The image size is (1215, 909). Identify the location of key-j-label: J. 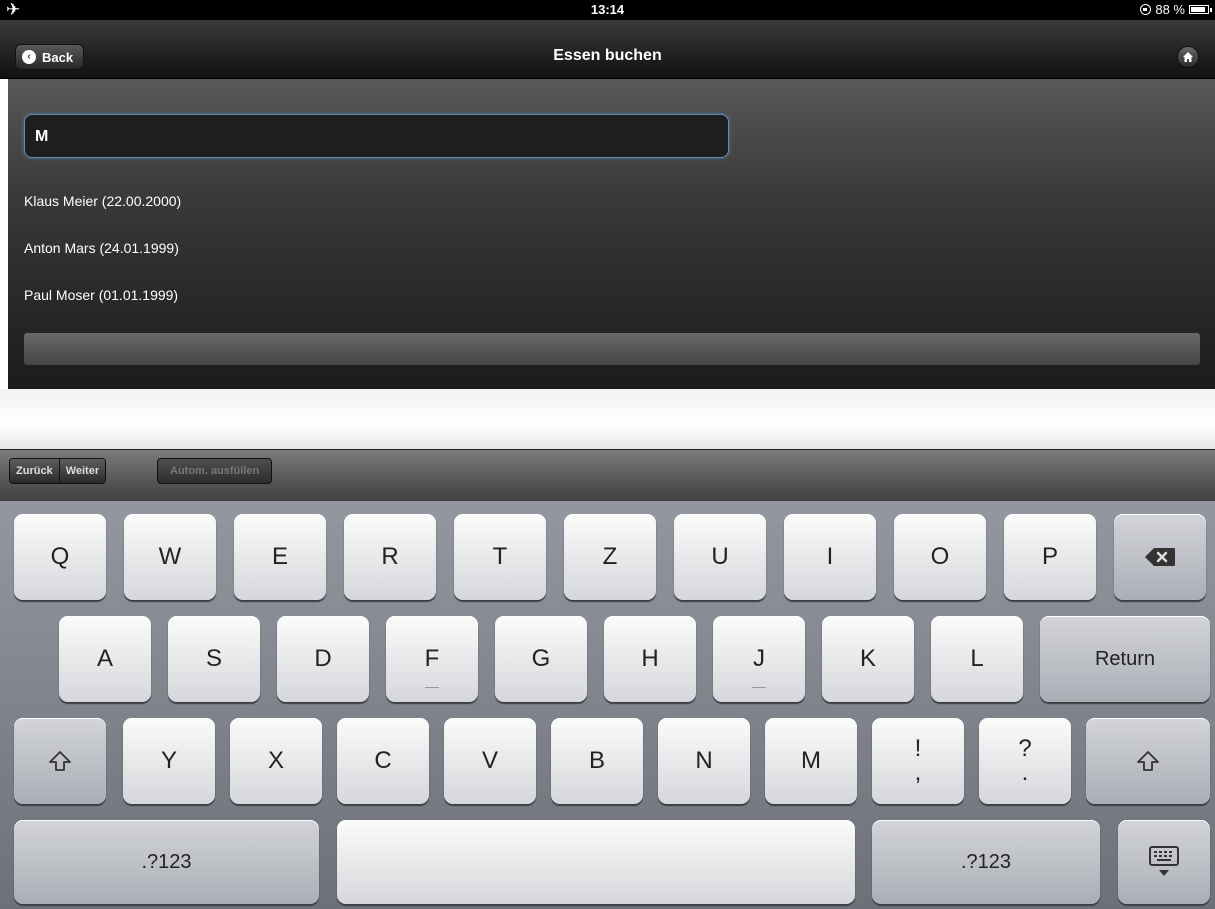
(759, 658).